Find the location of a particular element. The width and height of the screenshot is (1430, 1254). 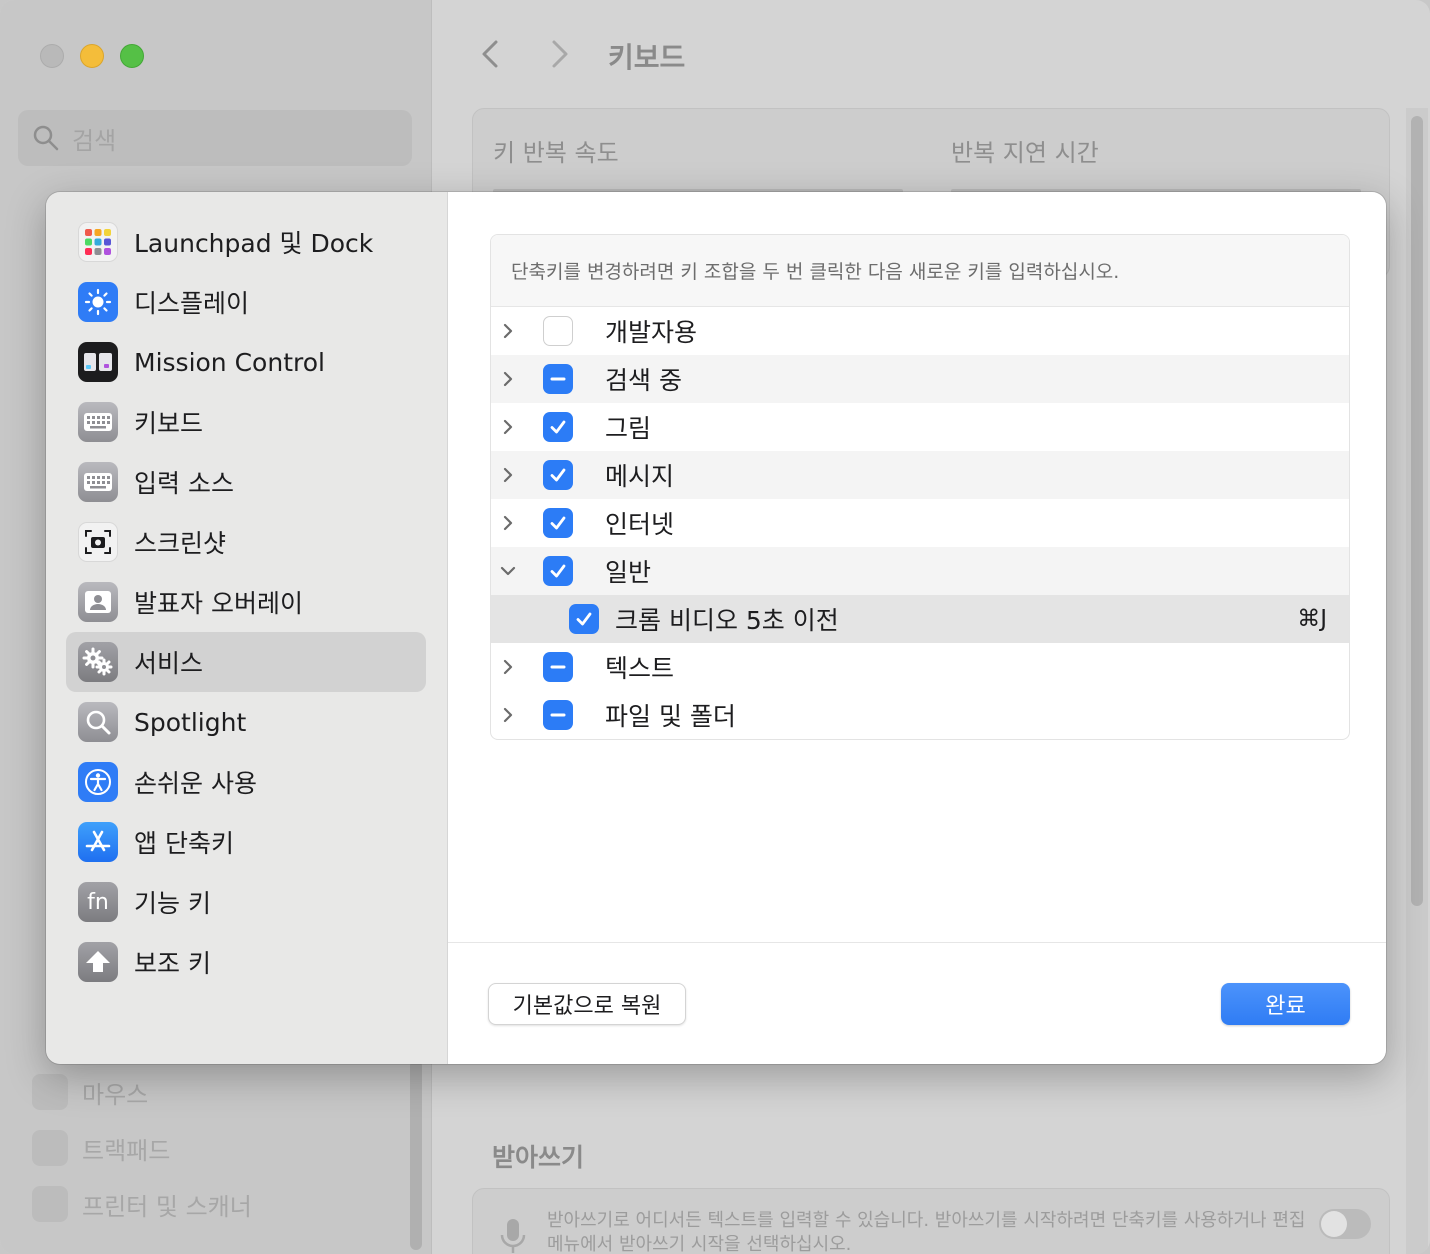

category-screenshots: 스크린샷 is located at coordinates (246, 542).